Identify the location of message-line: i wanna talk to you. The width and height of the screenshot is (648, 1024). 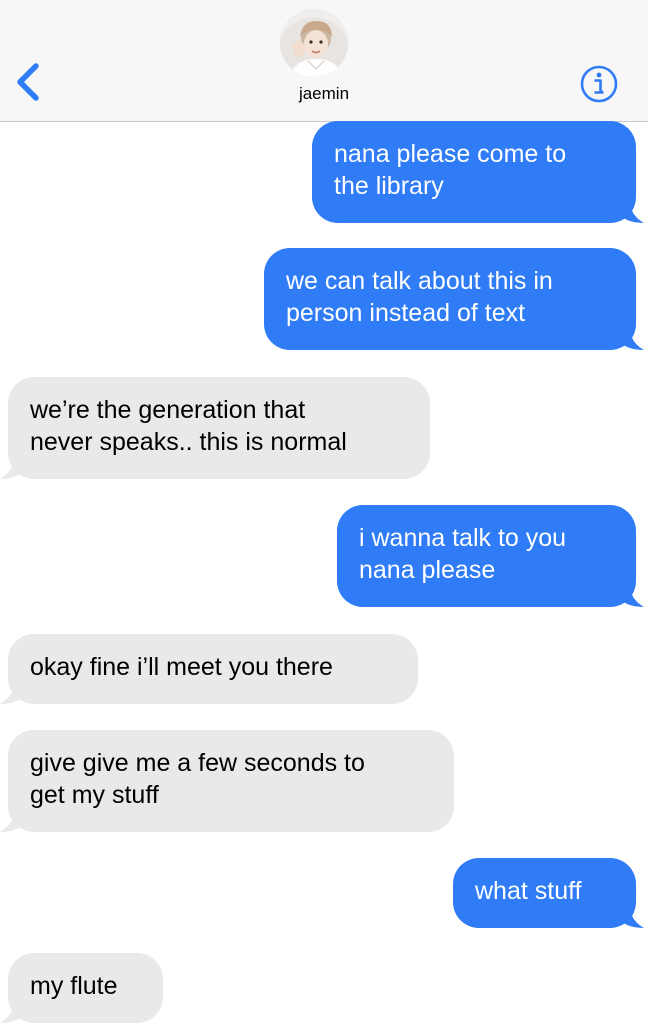
(463, 538).